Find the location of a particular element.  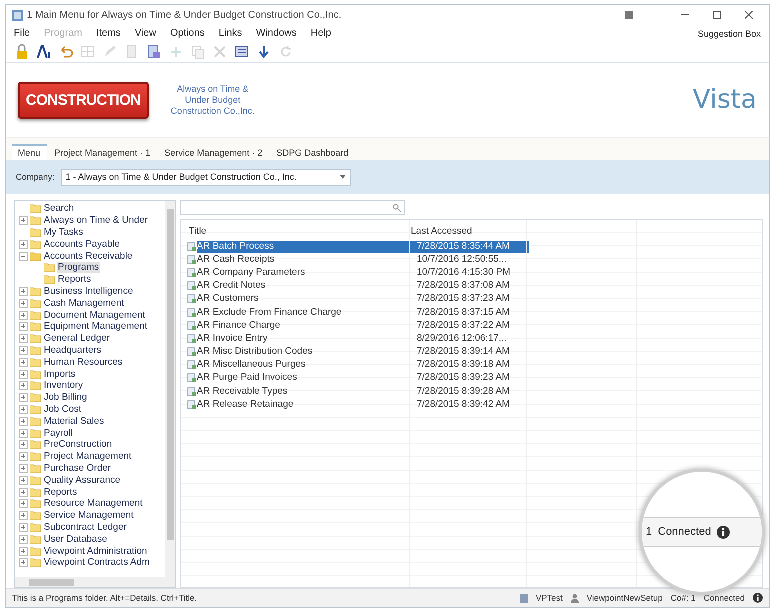

tree-item: Human Resources is located at coordinates (83, 362).